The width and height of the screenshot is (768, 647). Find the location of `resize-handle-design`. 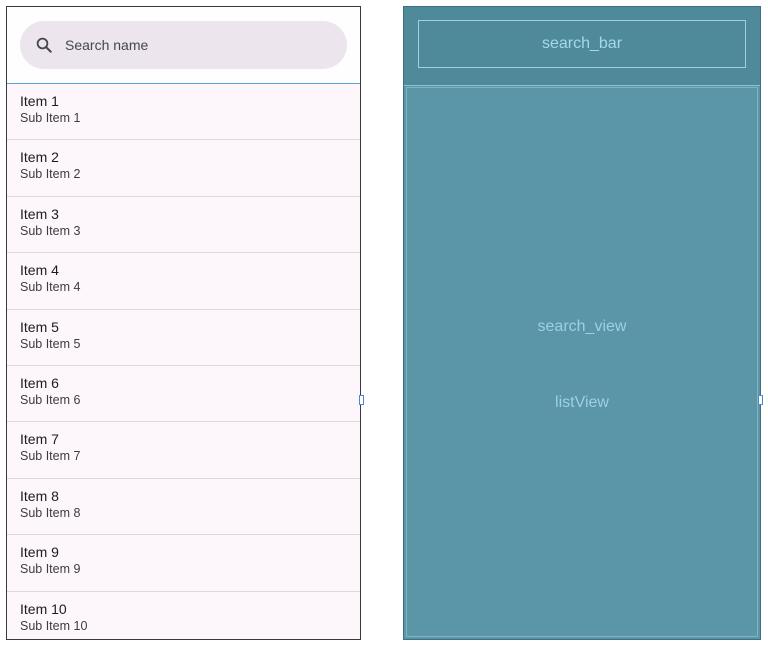

resize-handle-design is located at coordinates (361, 400).